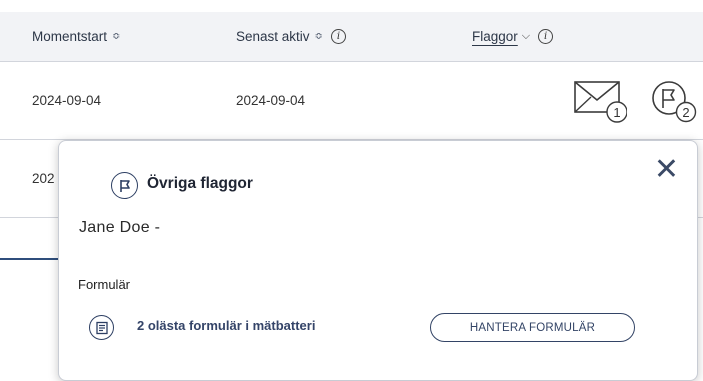 The height and width of the screenshot is (381, 703). What do you see at coordinates (600, 101) in the screenshot?
I see `envelope-icon: 1` at bounding box center [600, 101].